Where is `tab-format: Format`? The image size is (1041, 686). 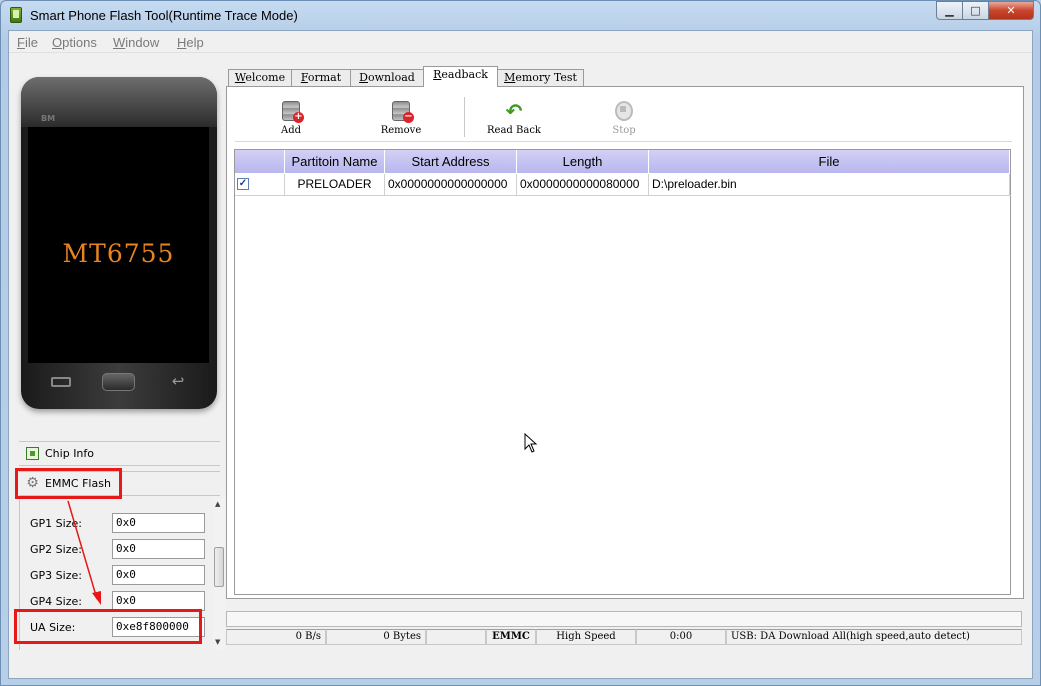
tab-format: Format is located at coordinates (321, 77).